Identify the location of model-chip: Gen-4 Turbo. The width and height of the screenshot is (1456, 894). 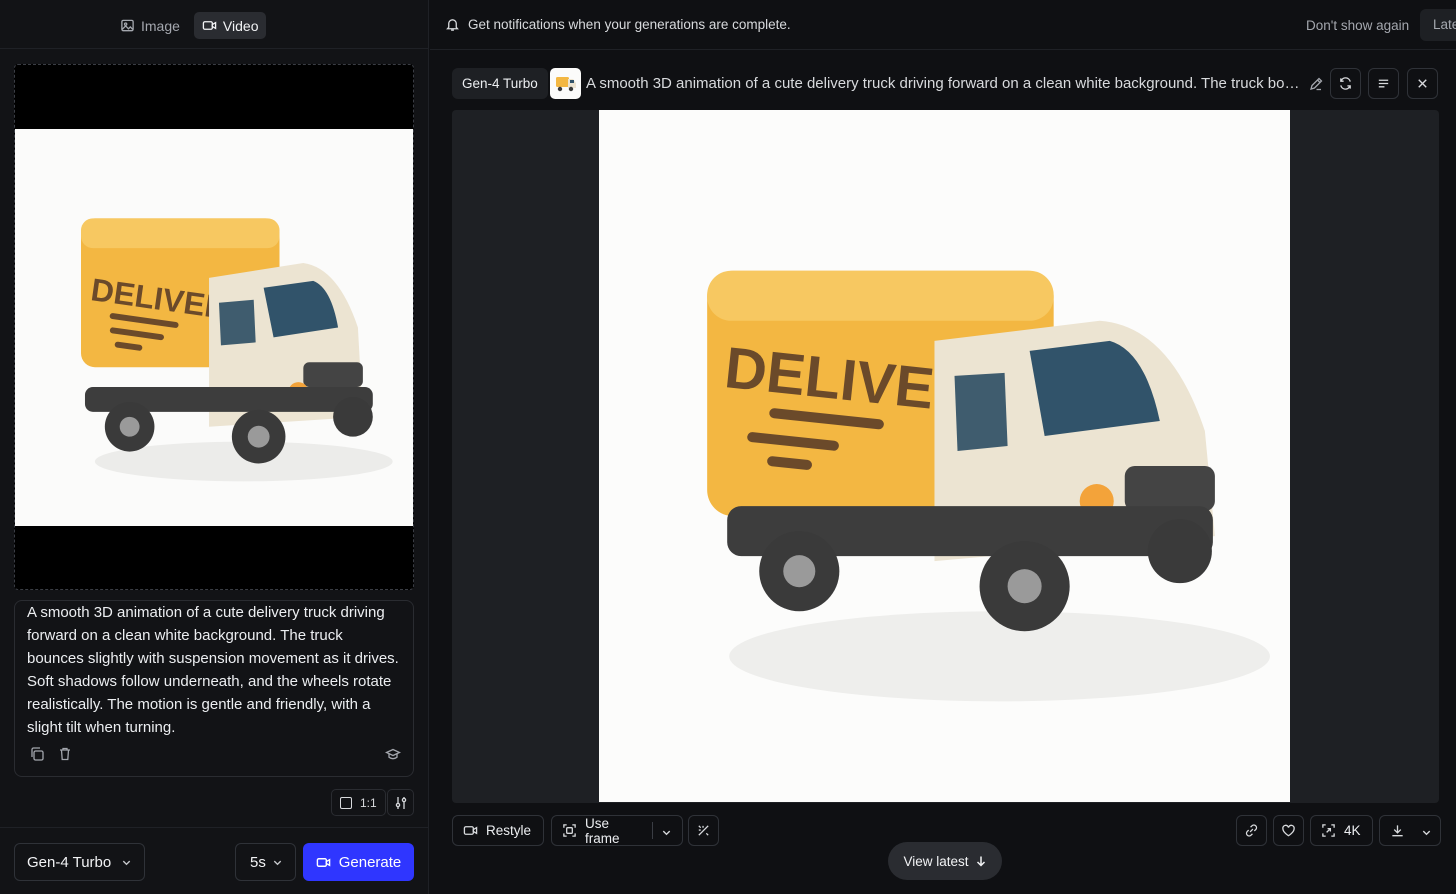
(500, 83).